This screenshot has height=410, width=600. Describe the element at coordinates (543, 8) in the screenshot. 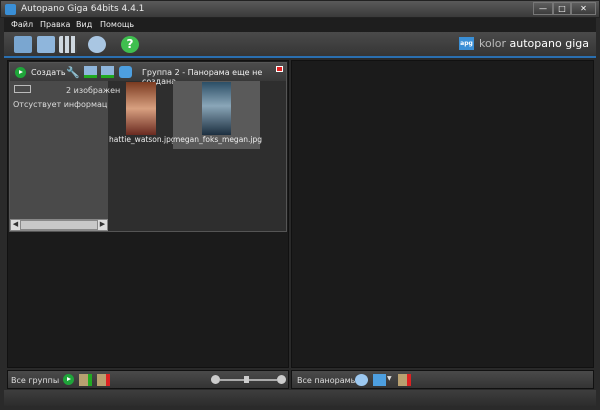

I see `minimize-button: —` at that location.